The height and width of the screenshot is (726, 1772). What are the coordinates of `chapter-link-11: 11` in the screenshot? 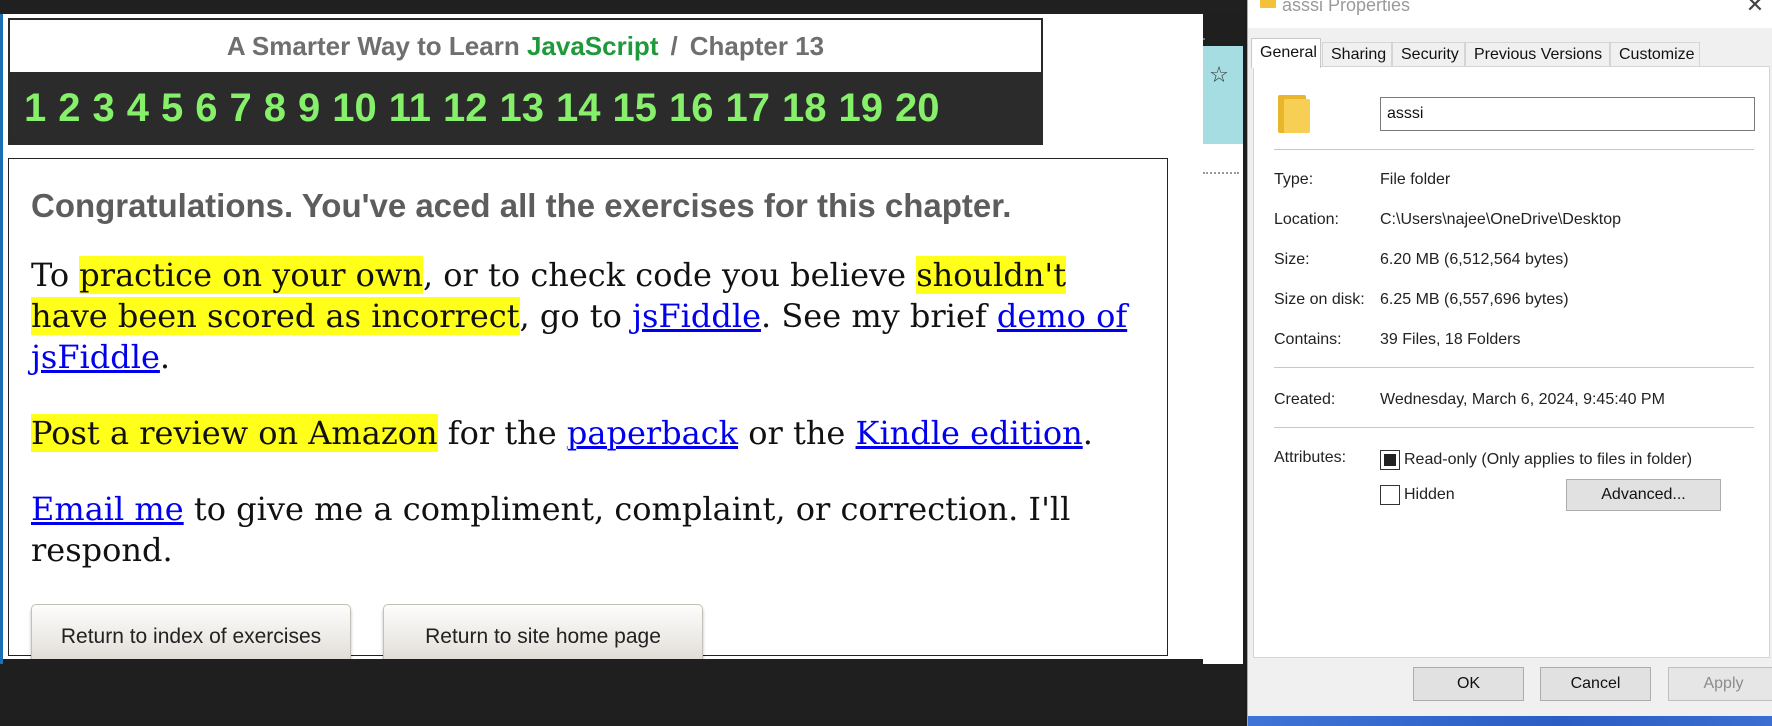 It's located at (410, 108).